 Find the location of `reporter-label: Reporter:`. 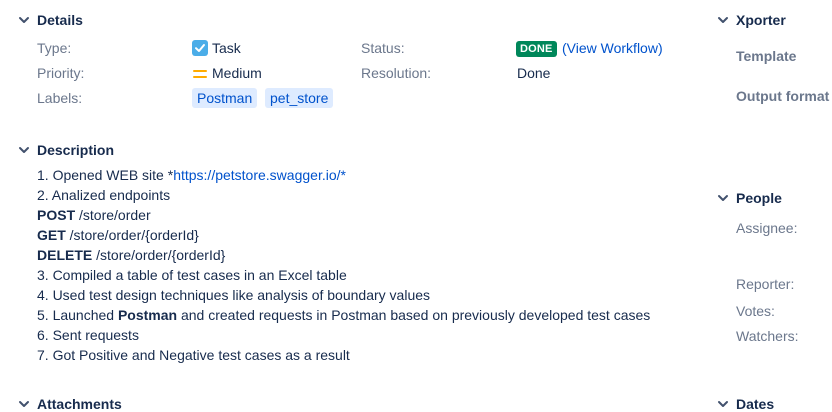

reporter-label: Reporter: is located at coordinates (765, 284).